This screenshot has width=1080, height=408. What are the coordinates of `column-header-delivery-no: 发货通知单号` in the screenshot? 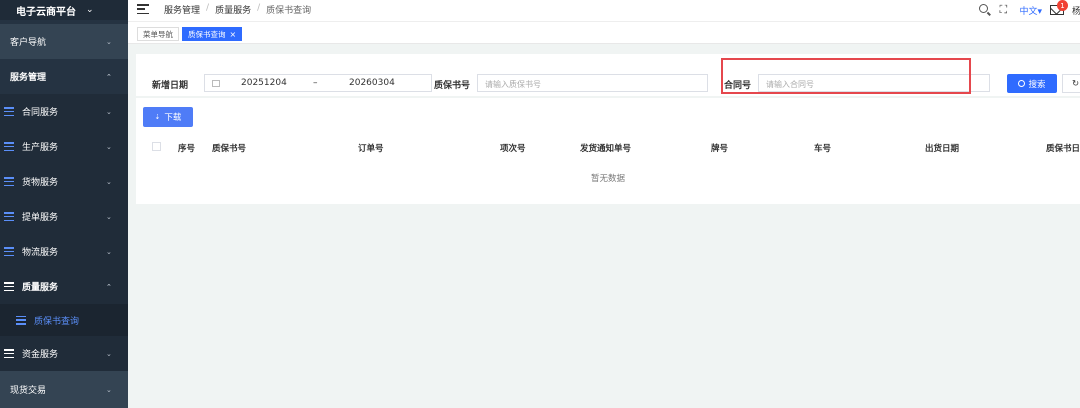 It's located at (606, 149).